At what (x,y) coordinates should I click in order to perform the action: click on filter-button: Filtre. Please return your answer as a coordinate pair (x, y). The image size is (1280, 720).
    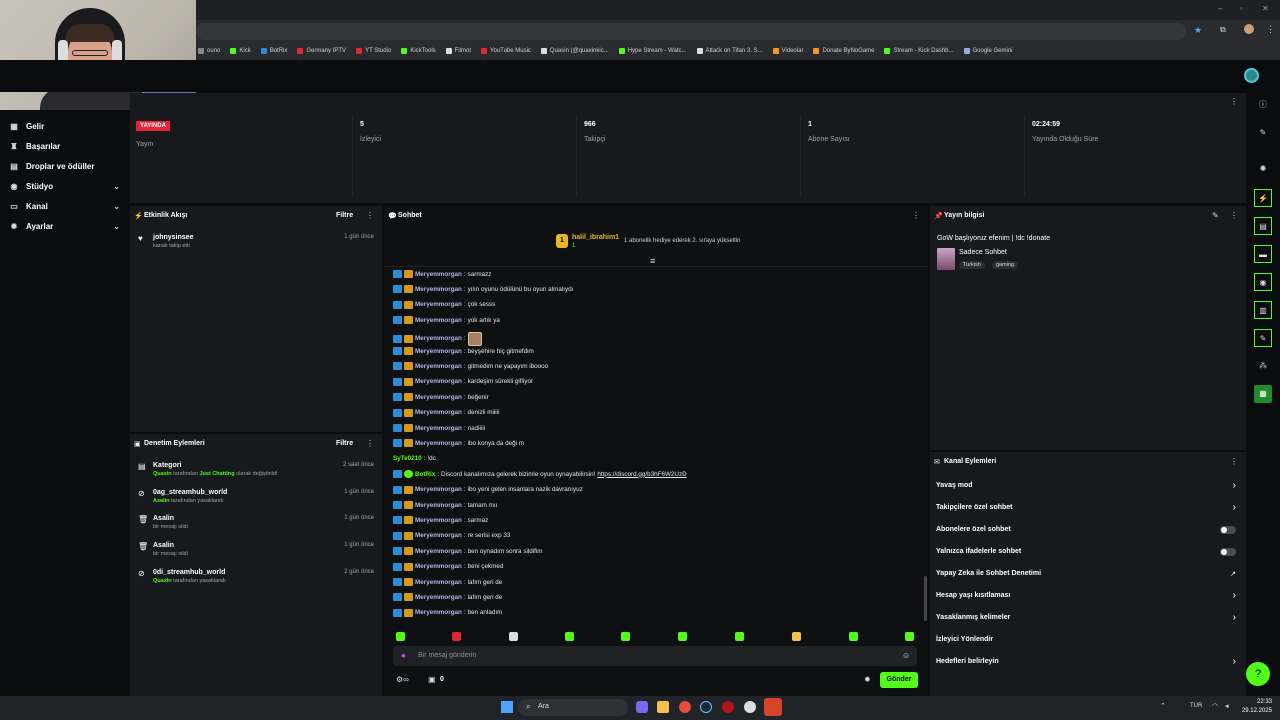
    Looking at the image, I should click on (344, 443).